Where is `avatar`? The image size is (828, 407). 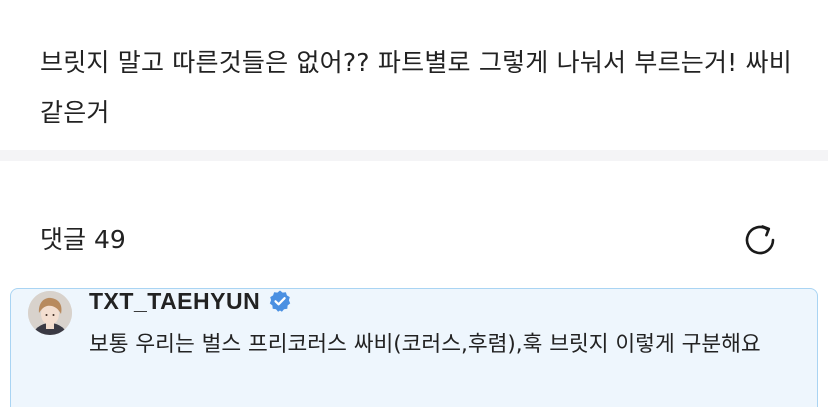
avatar is located at coordinates (50, 313).